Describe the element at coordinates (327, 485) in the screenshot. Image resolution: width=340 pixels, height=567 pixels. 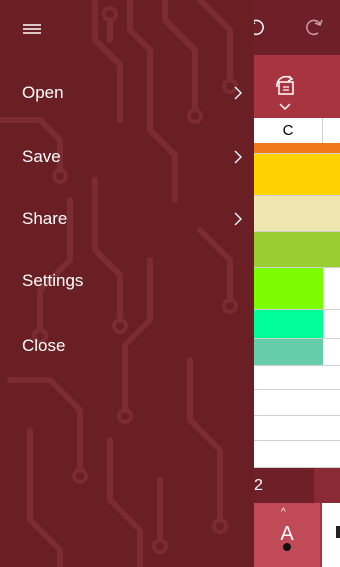
I see `sheet-tab-next` at that location.